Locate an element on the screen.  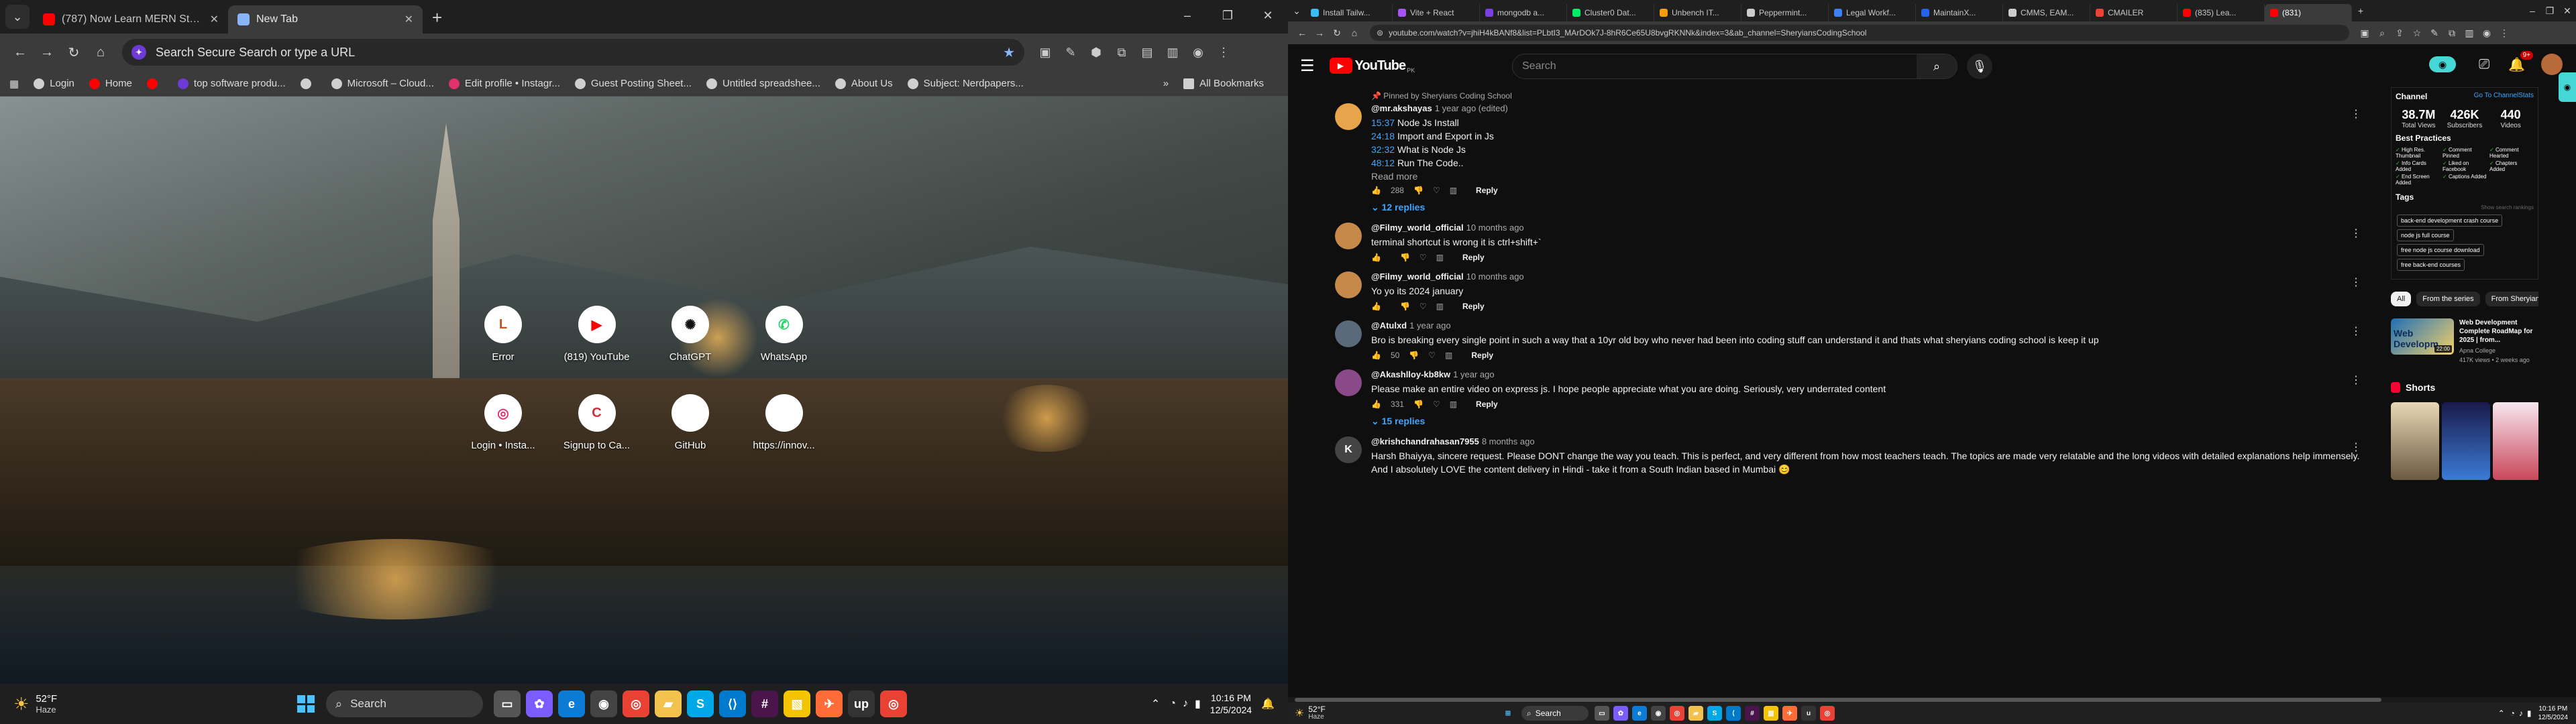
vscode-icon: ⟨⟩ is located at coordinates (732, 703).